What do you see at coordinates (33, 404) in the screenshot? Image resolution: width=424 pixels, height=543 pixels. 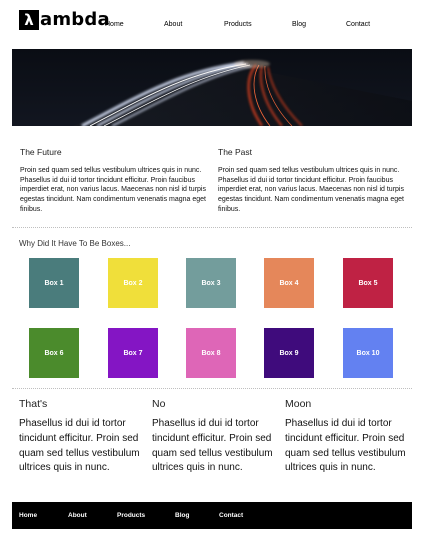 I see `thats-heading: That's` at bounding box center [33, 404].